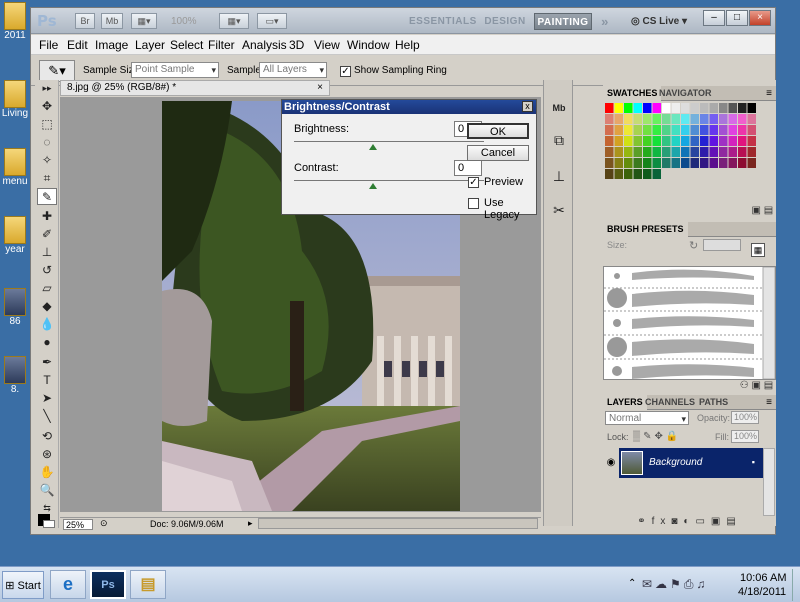 This screenshot has width=800, height=602. Describe the element at coordinates (689, 323) in the screenshot. I see `brush-preset-list` at that location.